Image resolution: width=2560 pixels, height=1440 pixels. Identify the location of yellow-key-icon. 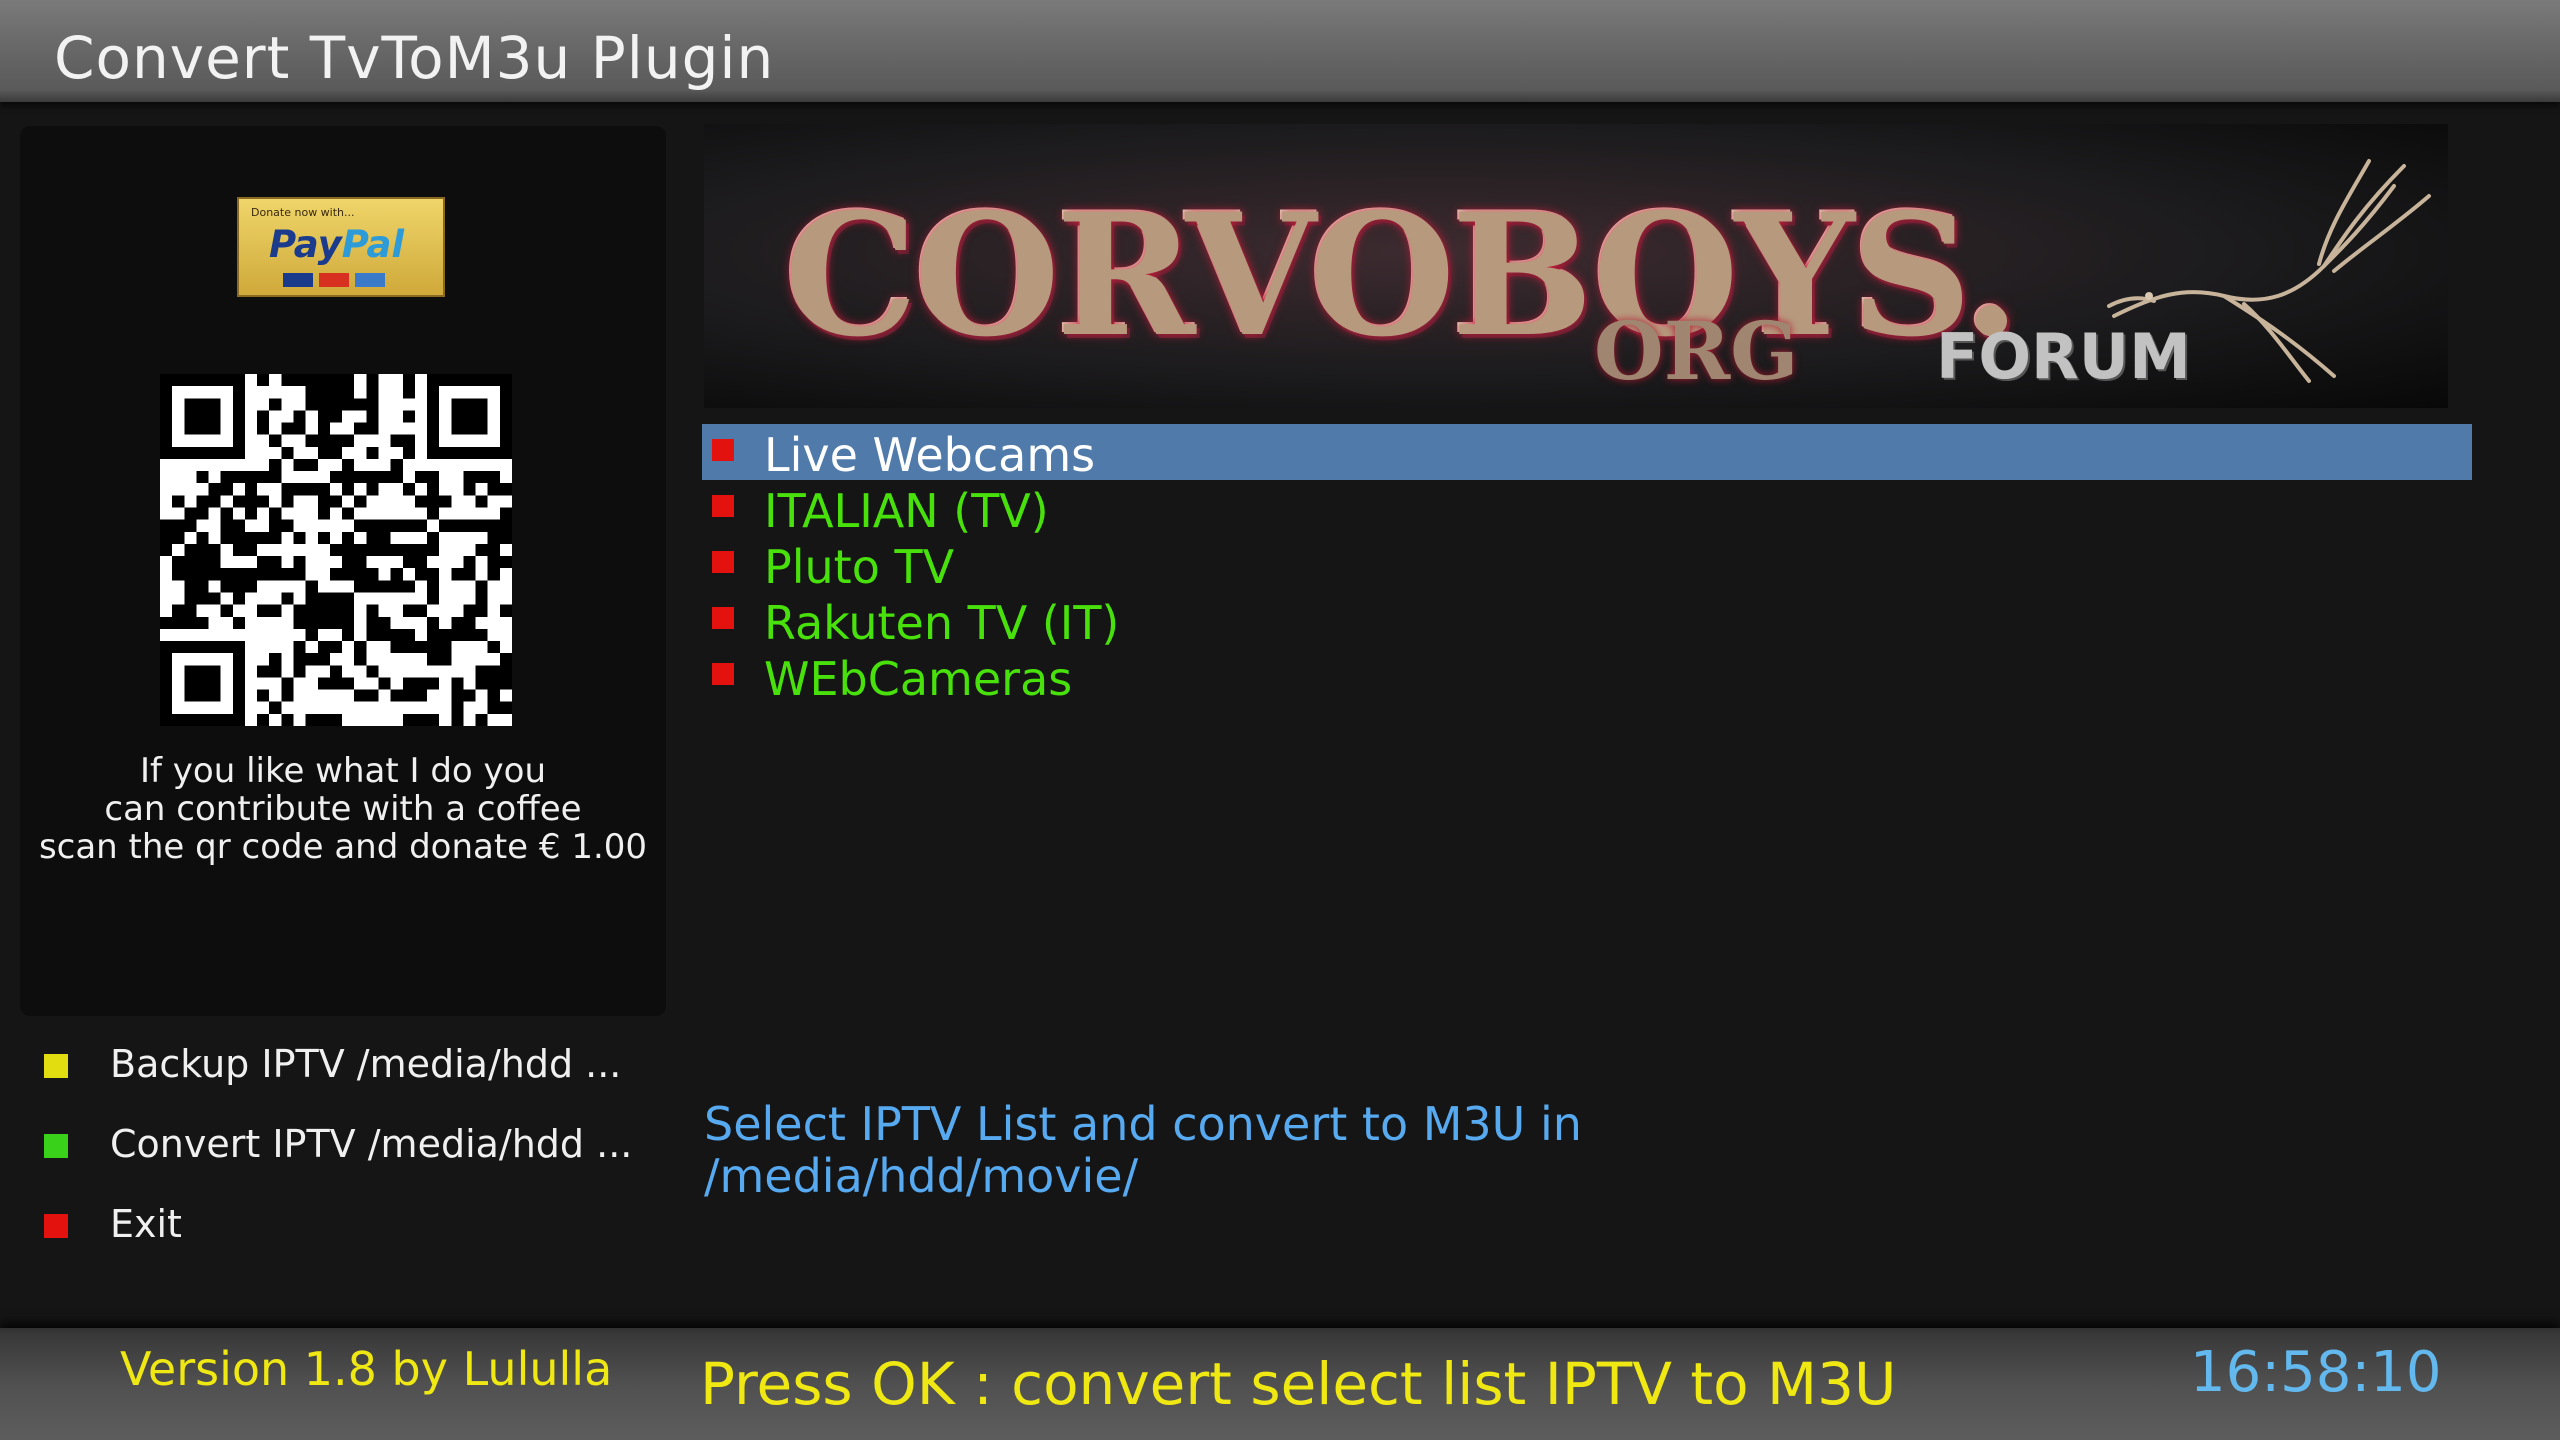
(56, 1066).